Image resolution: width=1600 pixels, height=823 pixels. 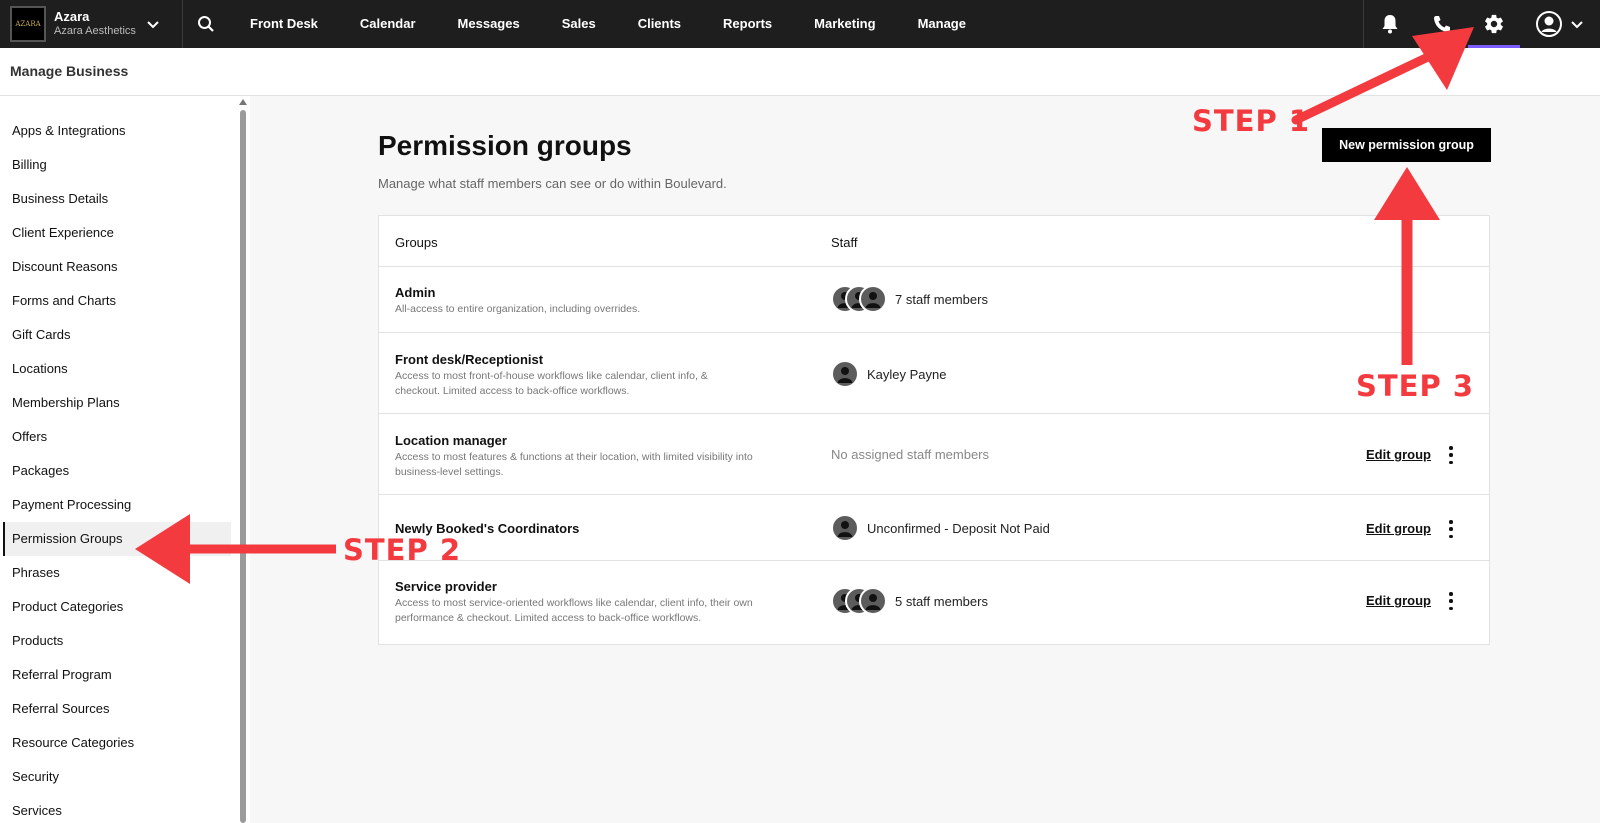 I want to click on user-menu-button, so click(x=1560, y=24).